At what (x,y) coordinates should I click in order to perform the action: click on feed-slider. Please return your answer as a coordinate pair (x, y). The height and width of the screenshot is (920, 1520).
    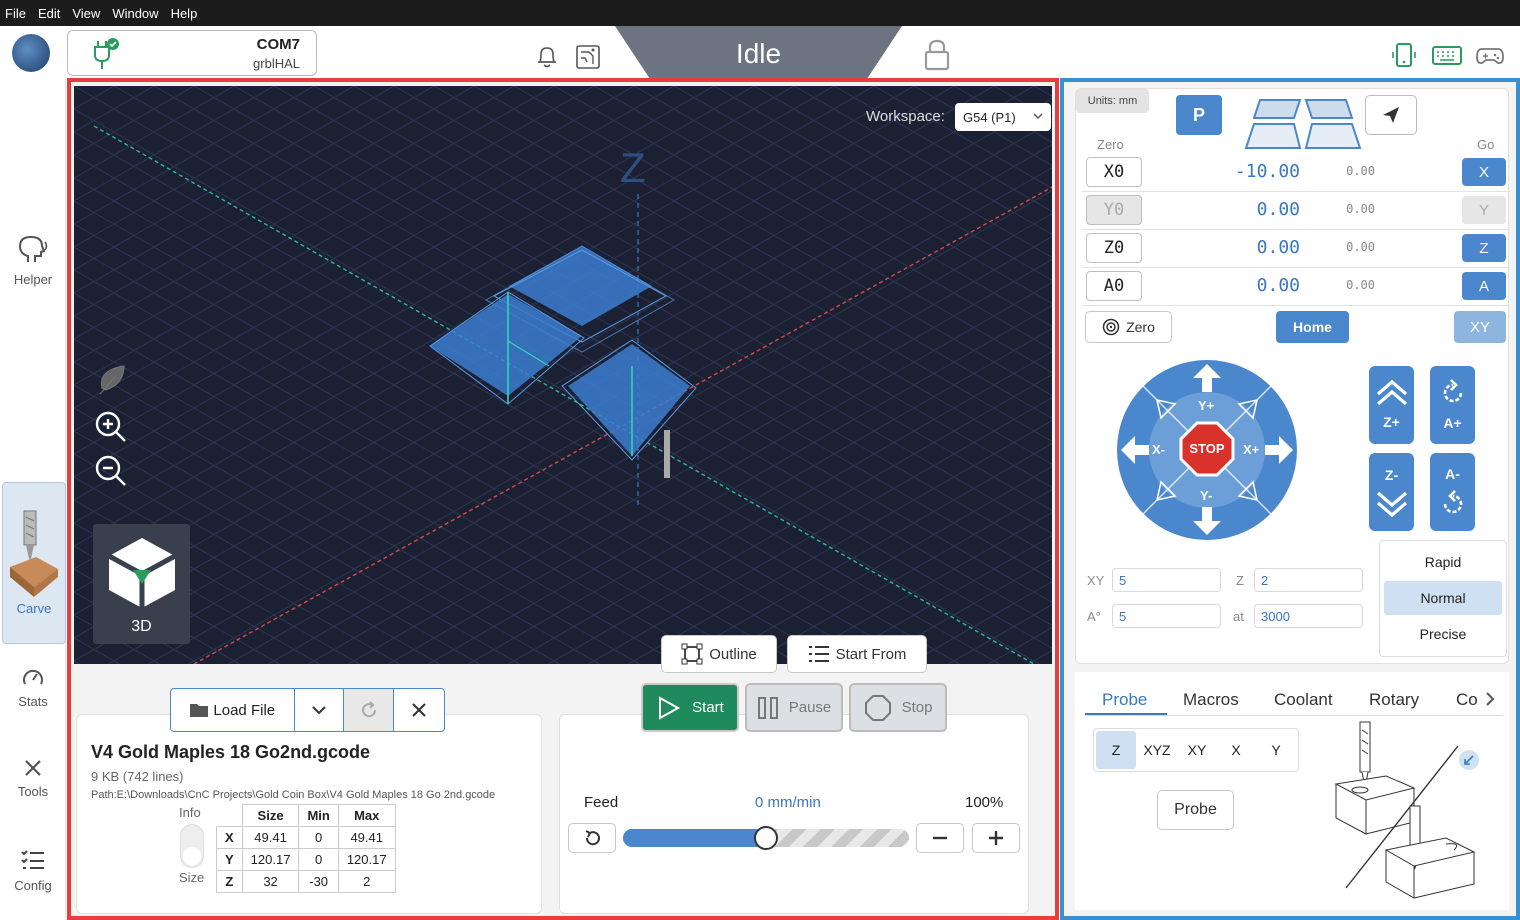
    Looking at the image, I should click on (766, 838).